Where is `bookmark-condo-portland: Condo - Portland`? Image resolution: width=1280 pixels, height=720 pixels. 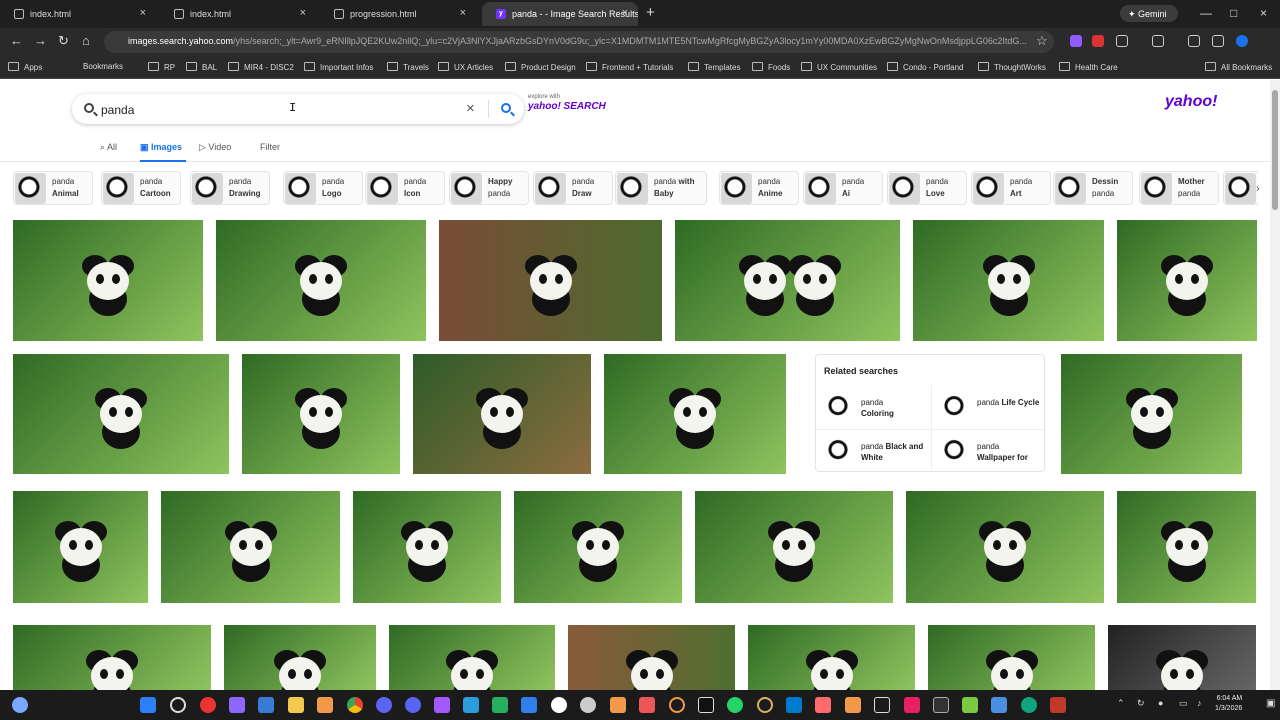 bookmark-condo-portland: Condo - Portland is located at coordinates (925, 67).